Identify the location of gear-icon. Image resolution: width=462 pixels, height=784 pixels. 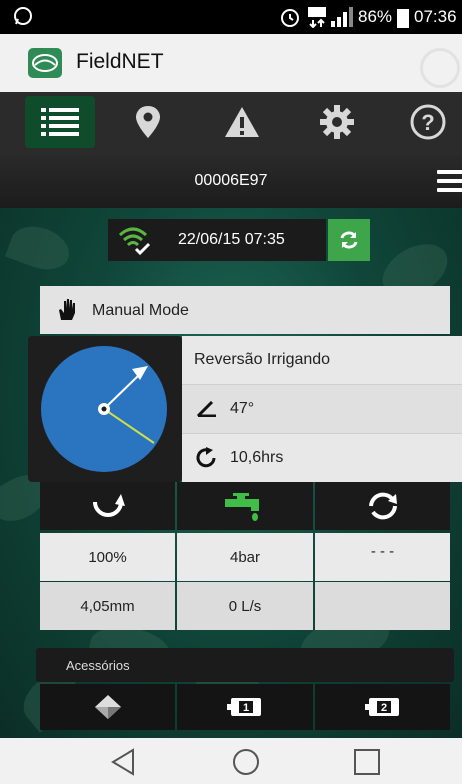
(337, 122).